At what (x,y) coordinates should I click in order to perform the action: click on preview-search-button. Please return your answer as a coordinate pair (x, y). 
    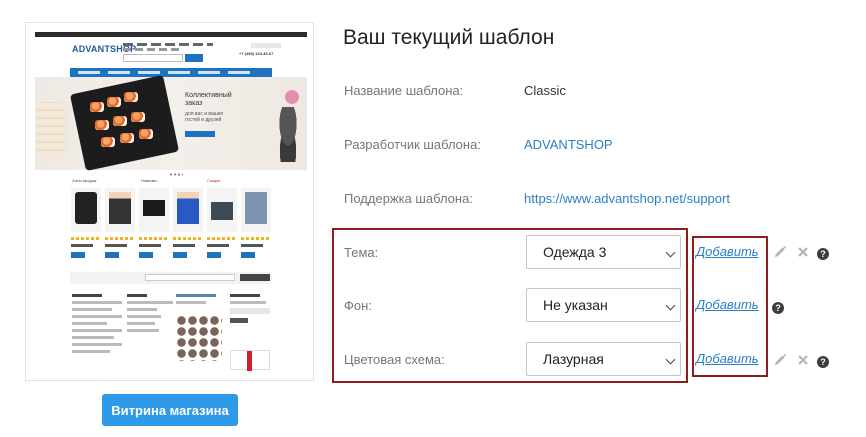
    Looking at the image, I should click on (194, 58).